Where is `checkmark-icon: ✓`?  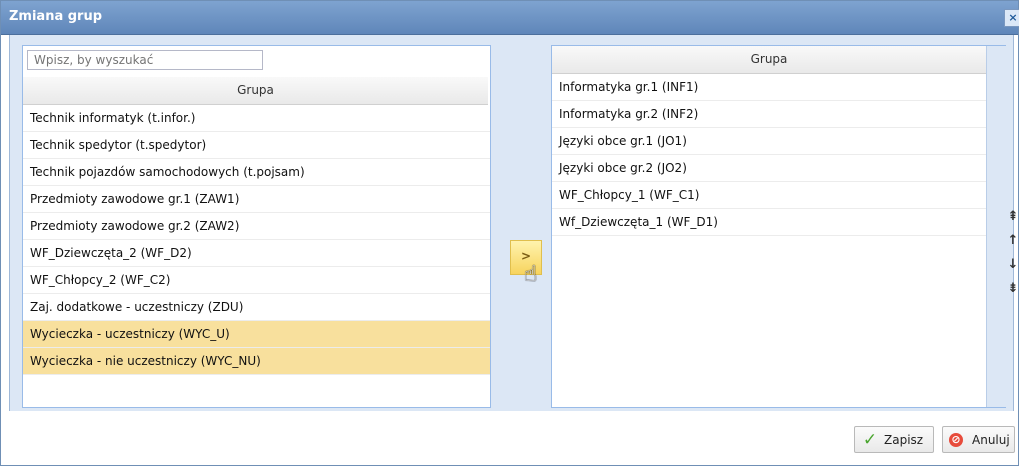 checkmark-icon: ✓ is located at coordinates (870, 440).